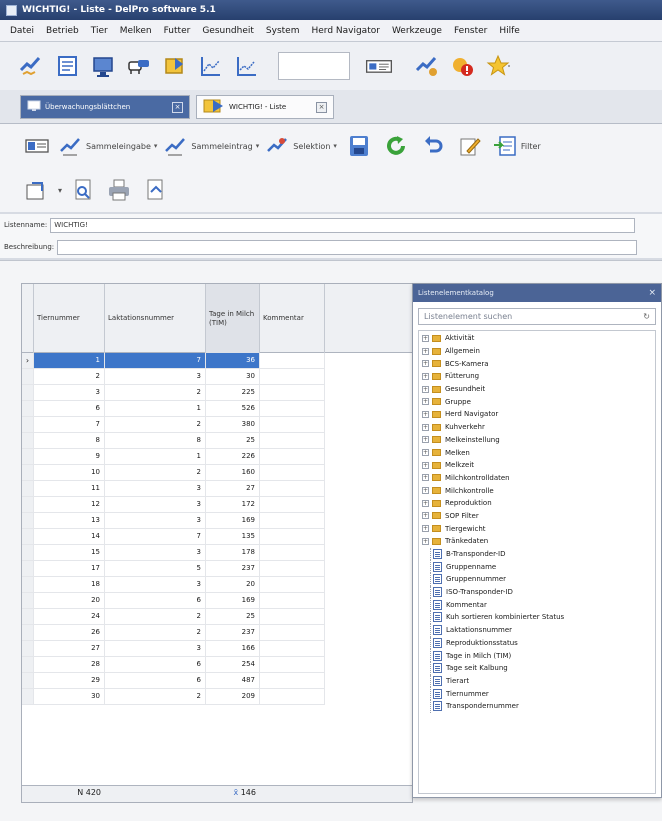  I want to click on table-cell: 26, so click(69, 632).